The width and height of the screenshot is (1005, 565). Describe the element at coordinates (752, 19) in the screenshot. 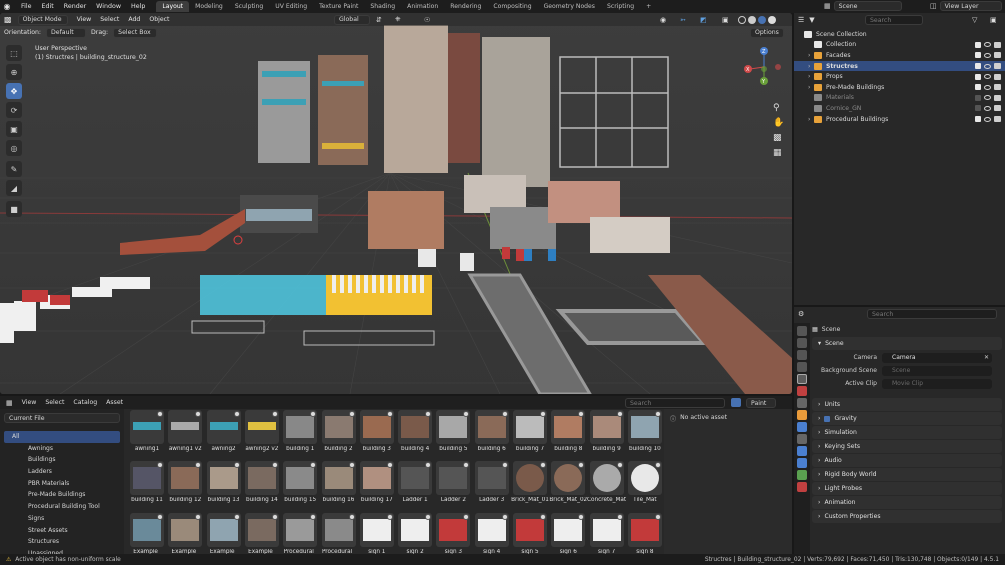

I see `solid-shading-icon` at that location.